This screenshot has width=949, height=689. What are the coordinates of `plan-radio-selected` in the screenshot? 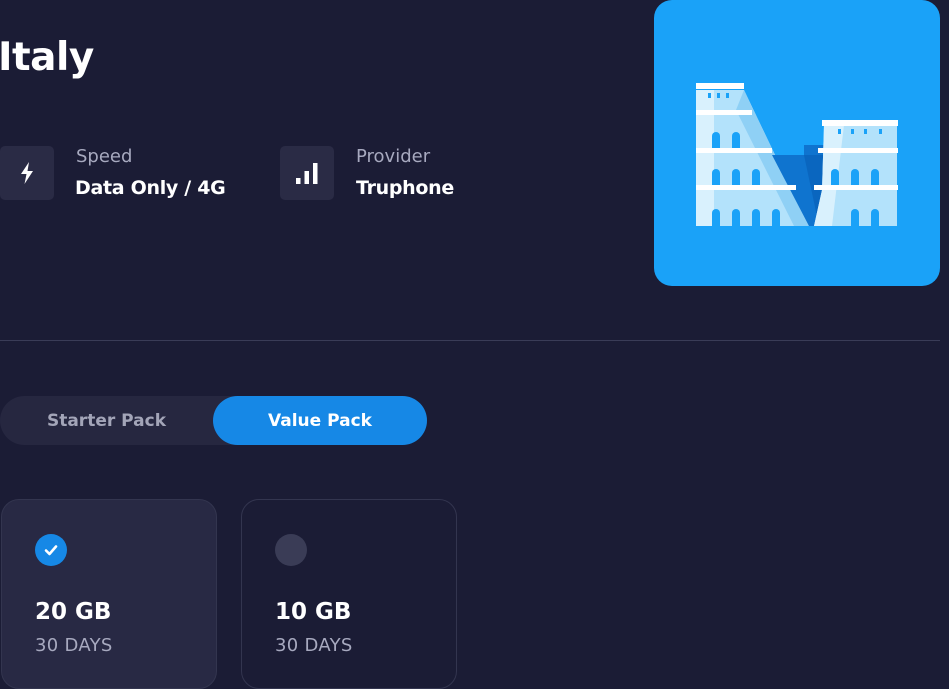 It's located at (51, 550).